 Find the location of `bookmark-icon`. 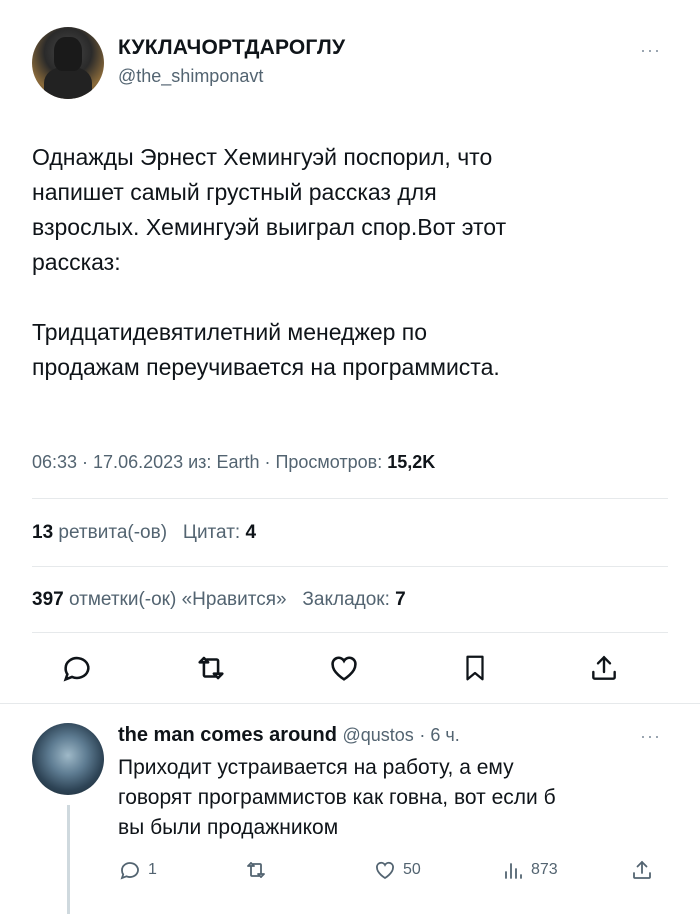

bookmark-icon is located at coordinates (475, 668).